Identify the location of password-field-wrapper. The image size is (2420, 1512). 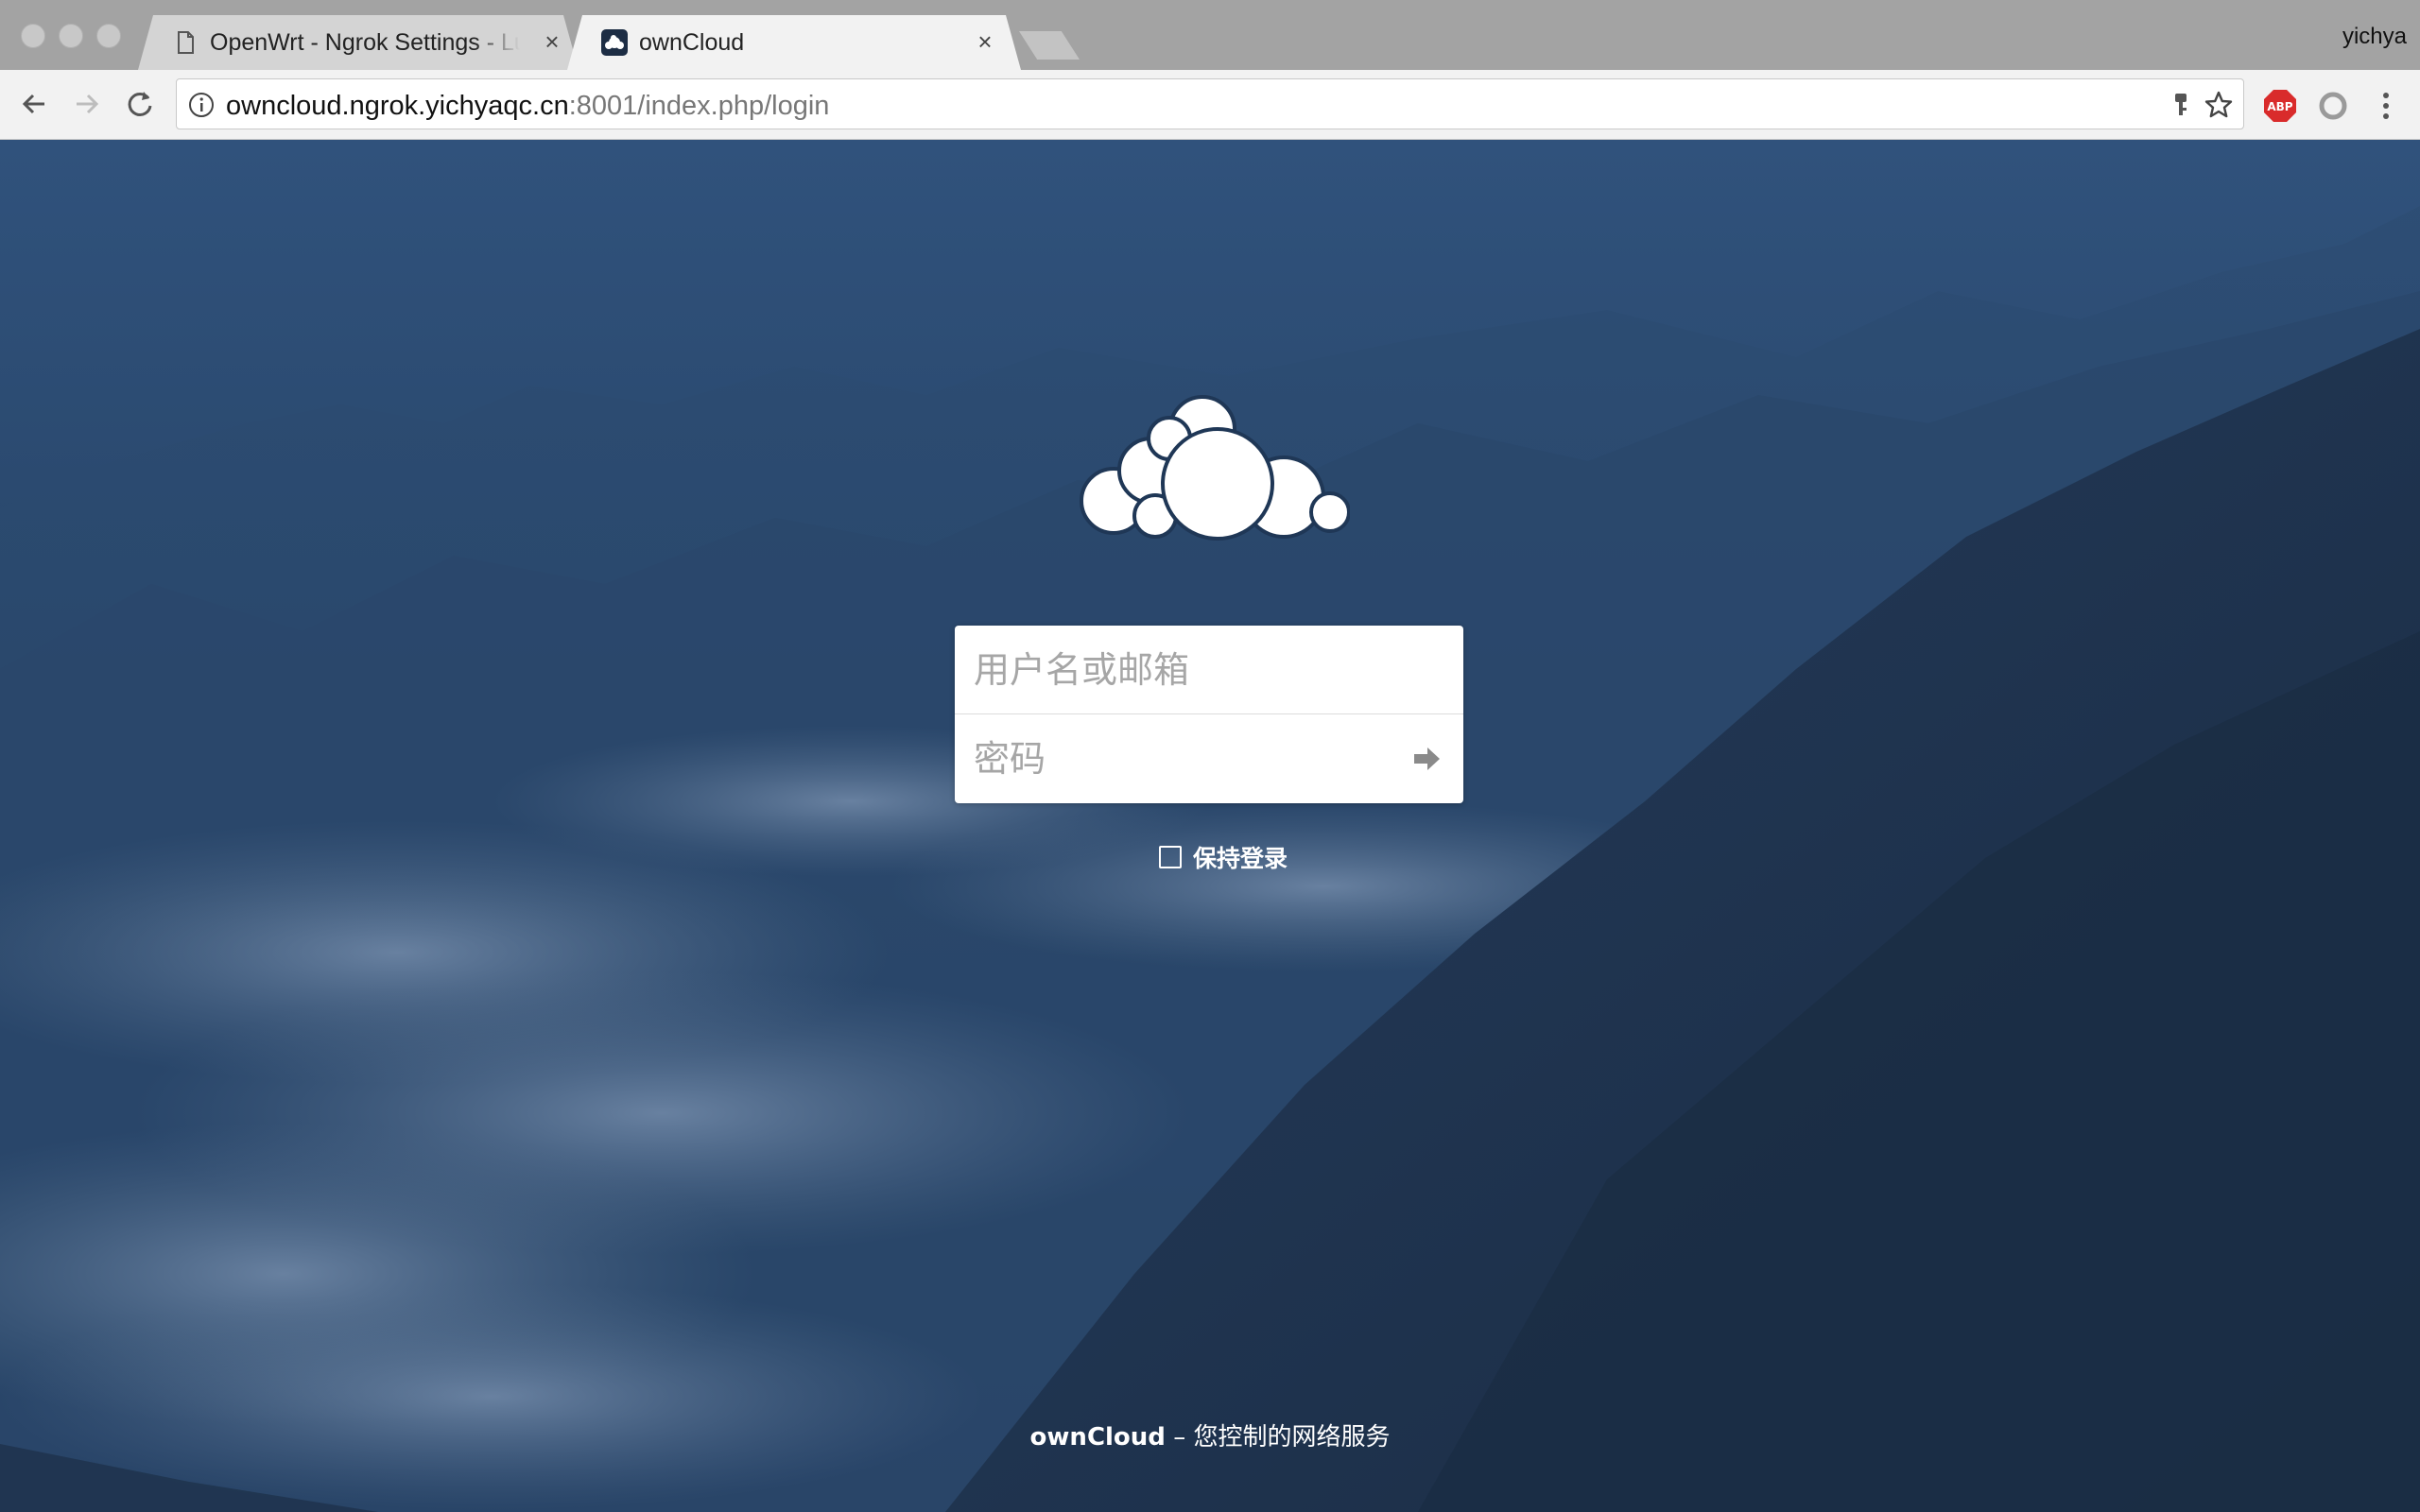
(1209, 758).